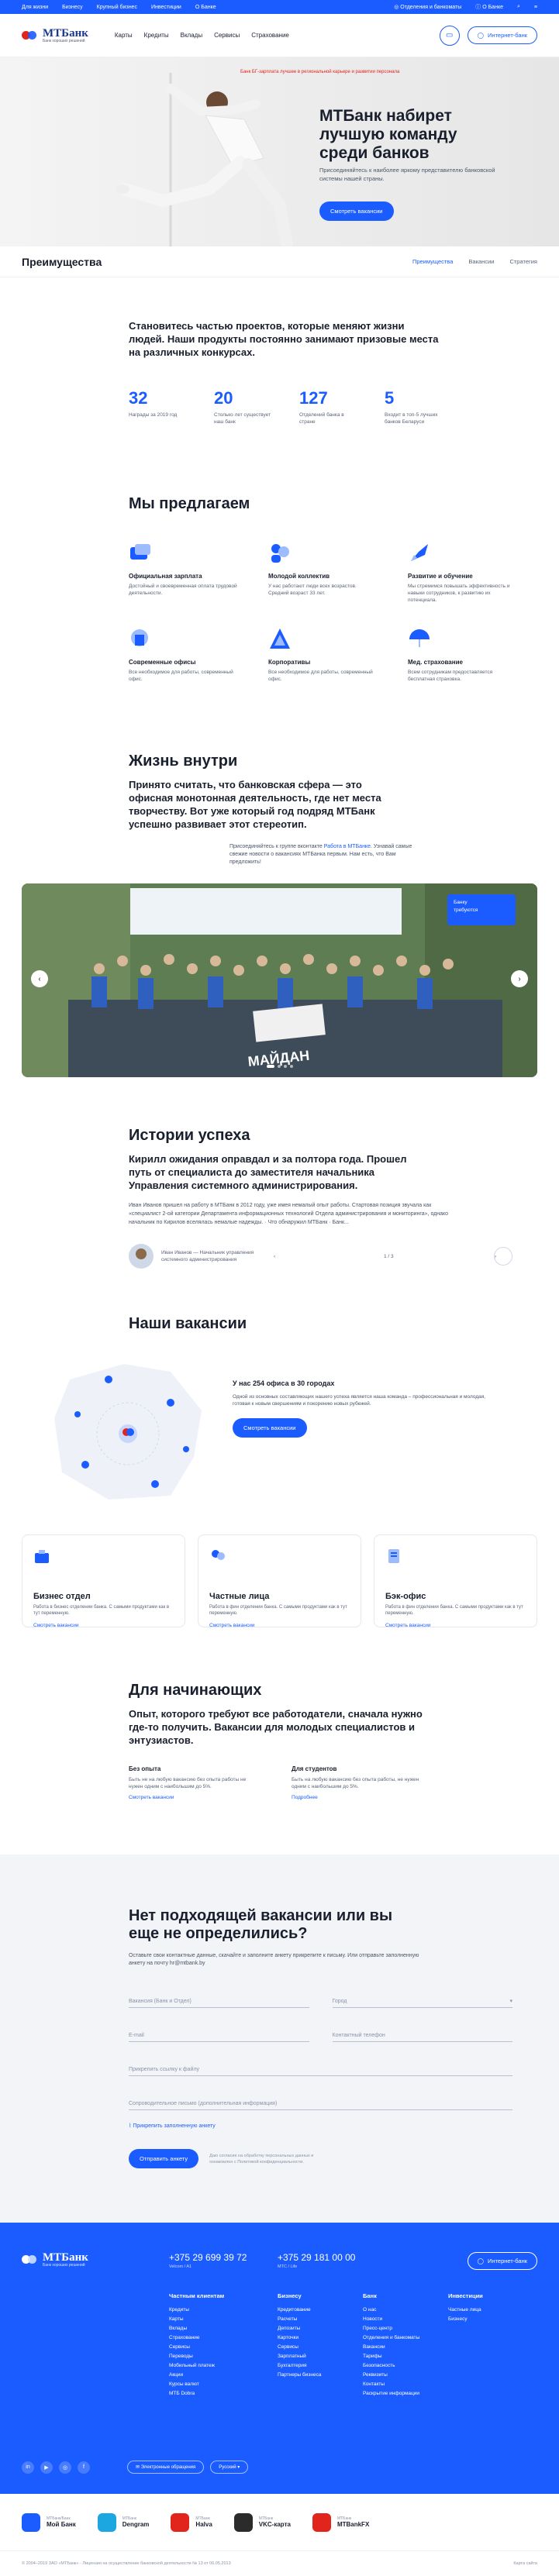 Image resolution: width=559 pixels, height=2576 pixels. I want to click on topbar-link-corporate: Крупный бизнес, so click(117, 7).